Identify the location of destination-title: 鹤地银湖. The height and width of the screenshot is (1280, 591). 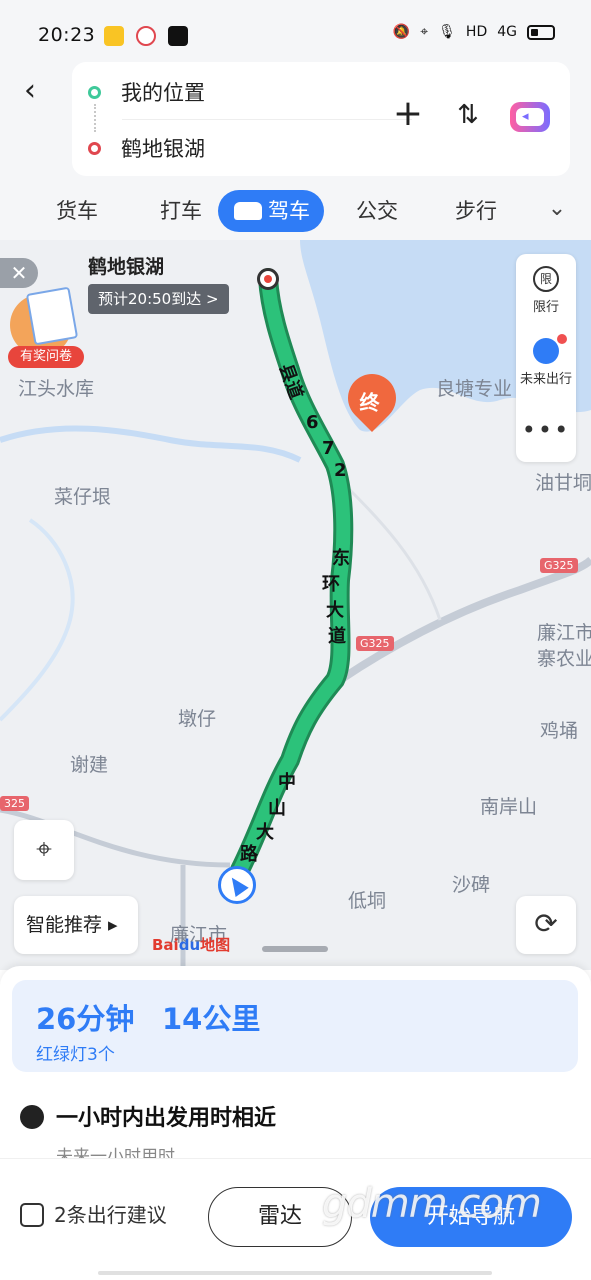
(126, 267).